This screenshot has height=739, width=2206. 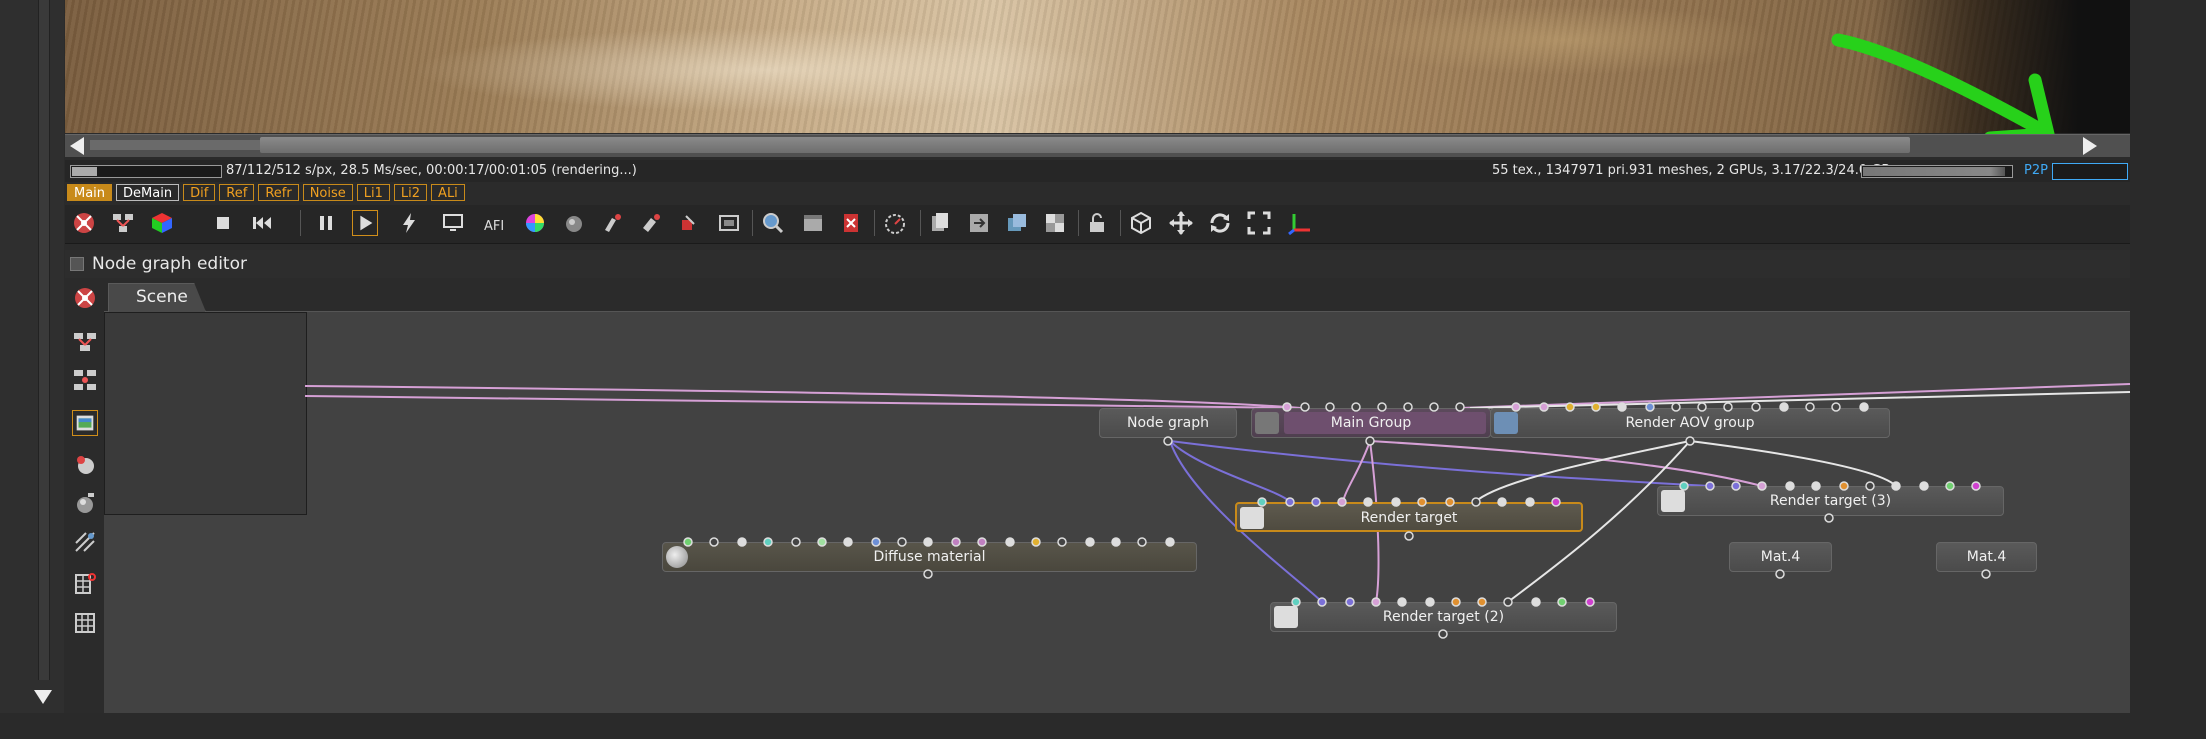 I want to click on main-group-node: Main Group, so click(x=1371, y=423).